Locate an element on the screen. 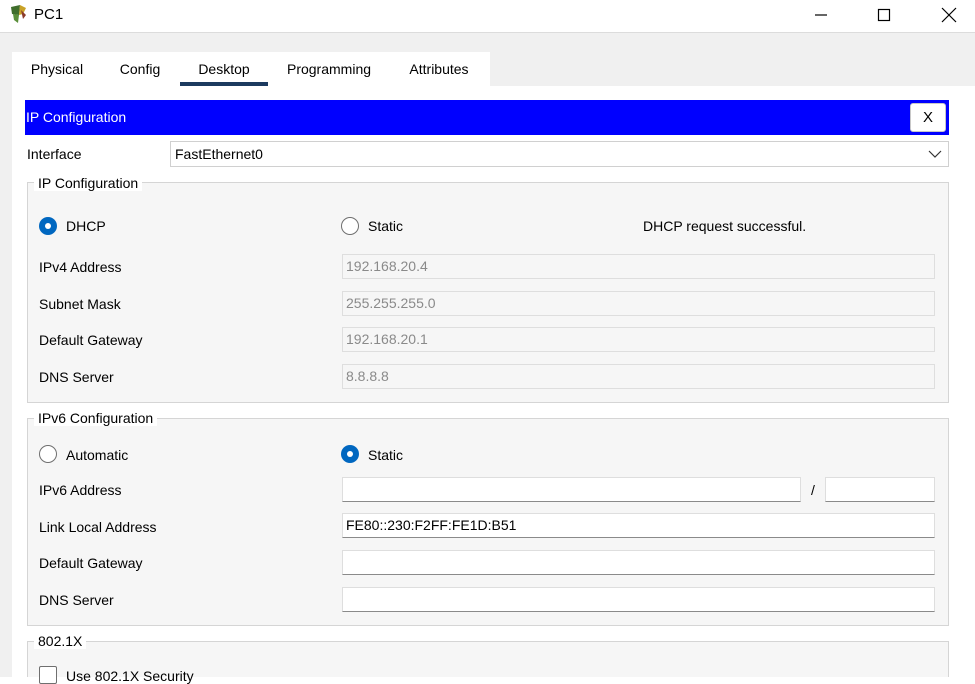  dhcp-status-text: DHCP request successful. is located at coordinates (725, 226).